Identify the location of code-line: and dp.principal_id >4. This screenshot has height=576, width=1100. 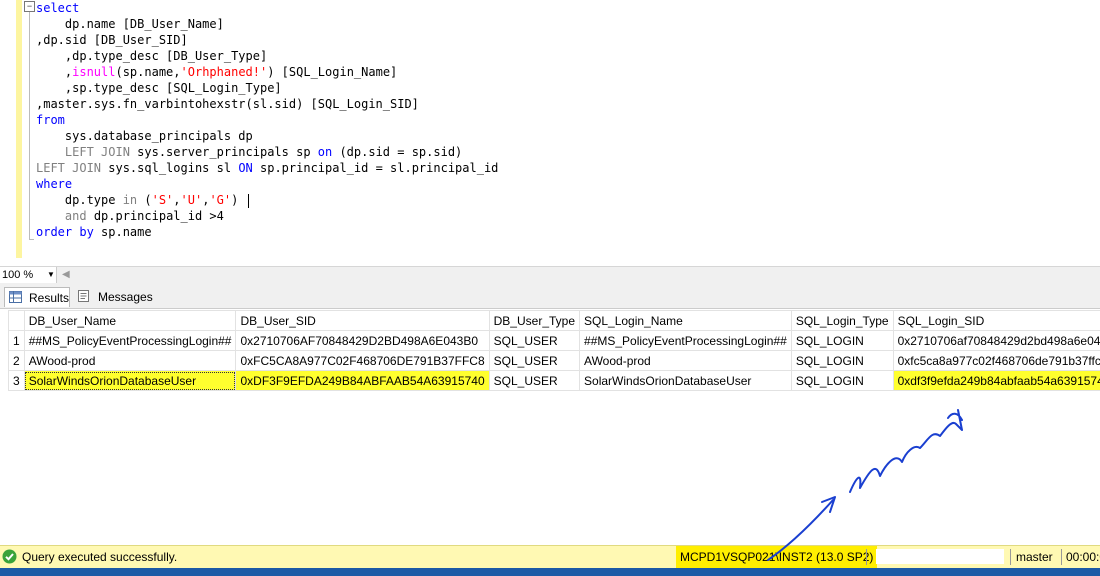
(130, 216).